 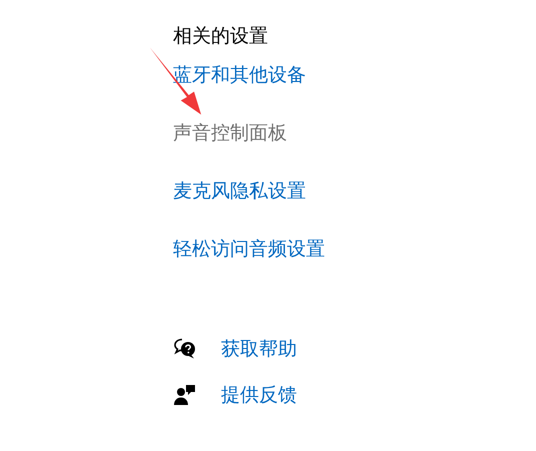 What do you see at coordinates (185, 349) in the screenshot?
I see `help-chat-icon` at bounding box center [185, 349].